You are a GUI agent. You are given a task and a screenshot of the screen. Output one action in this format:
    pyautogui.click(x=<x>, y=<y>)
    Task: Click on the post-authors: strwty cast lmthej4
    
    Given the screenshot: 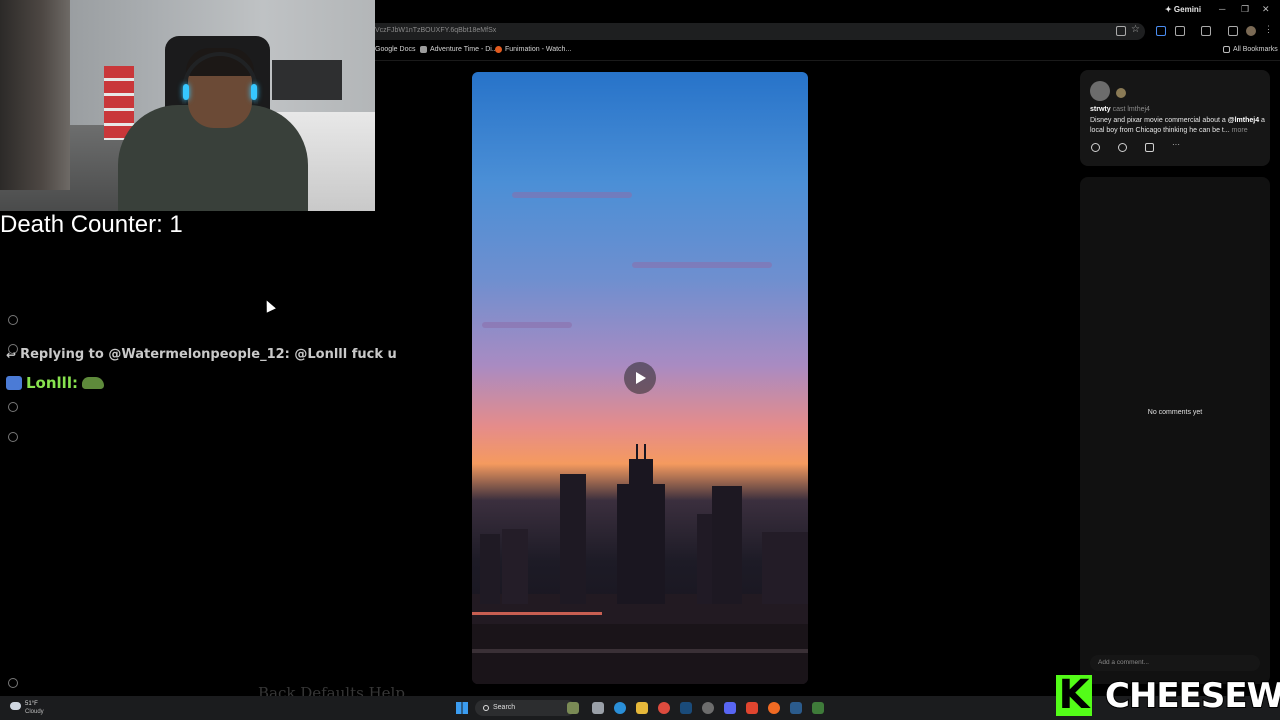 What is the action you would take?
    pyautogui.click(x=1120, y=109)
    